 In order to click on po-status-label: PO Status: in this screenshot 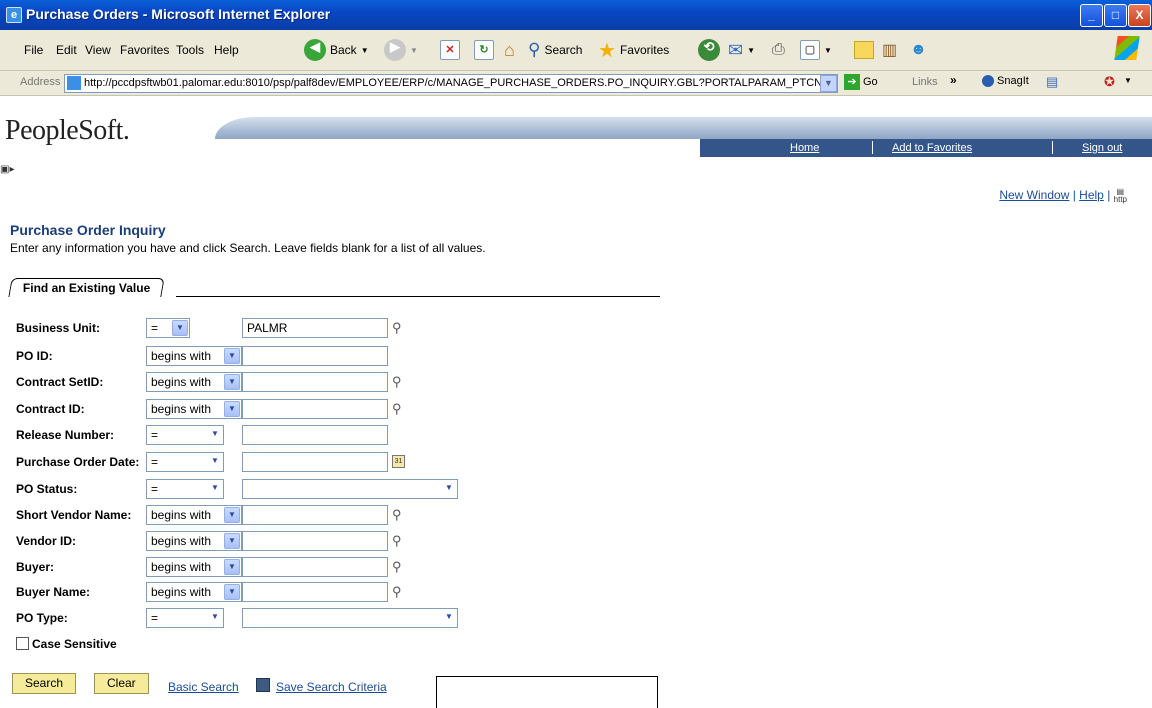, I will do `click(47, 489)`.